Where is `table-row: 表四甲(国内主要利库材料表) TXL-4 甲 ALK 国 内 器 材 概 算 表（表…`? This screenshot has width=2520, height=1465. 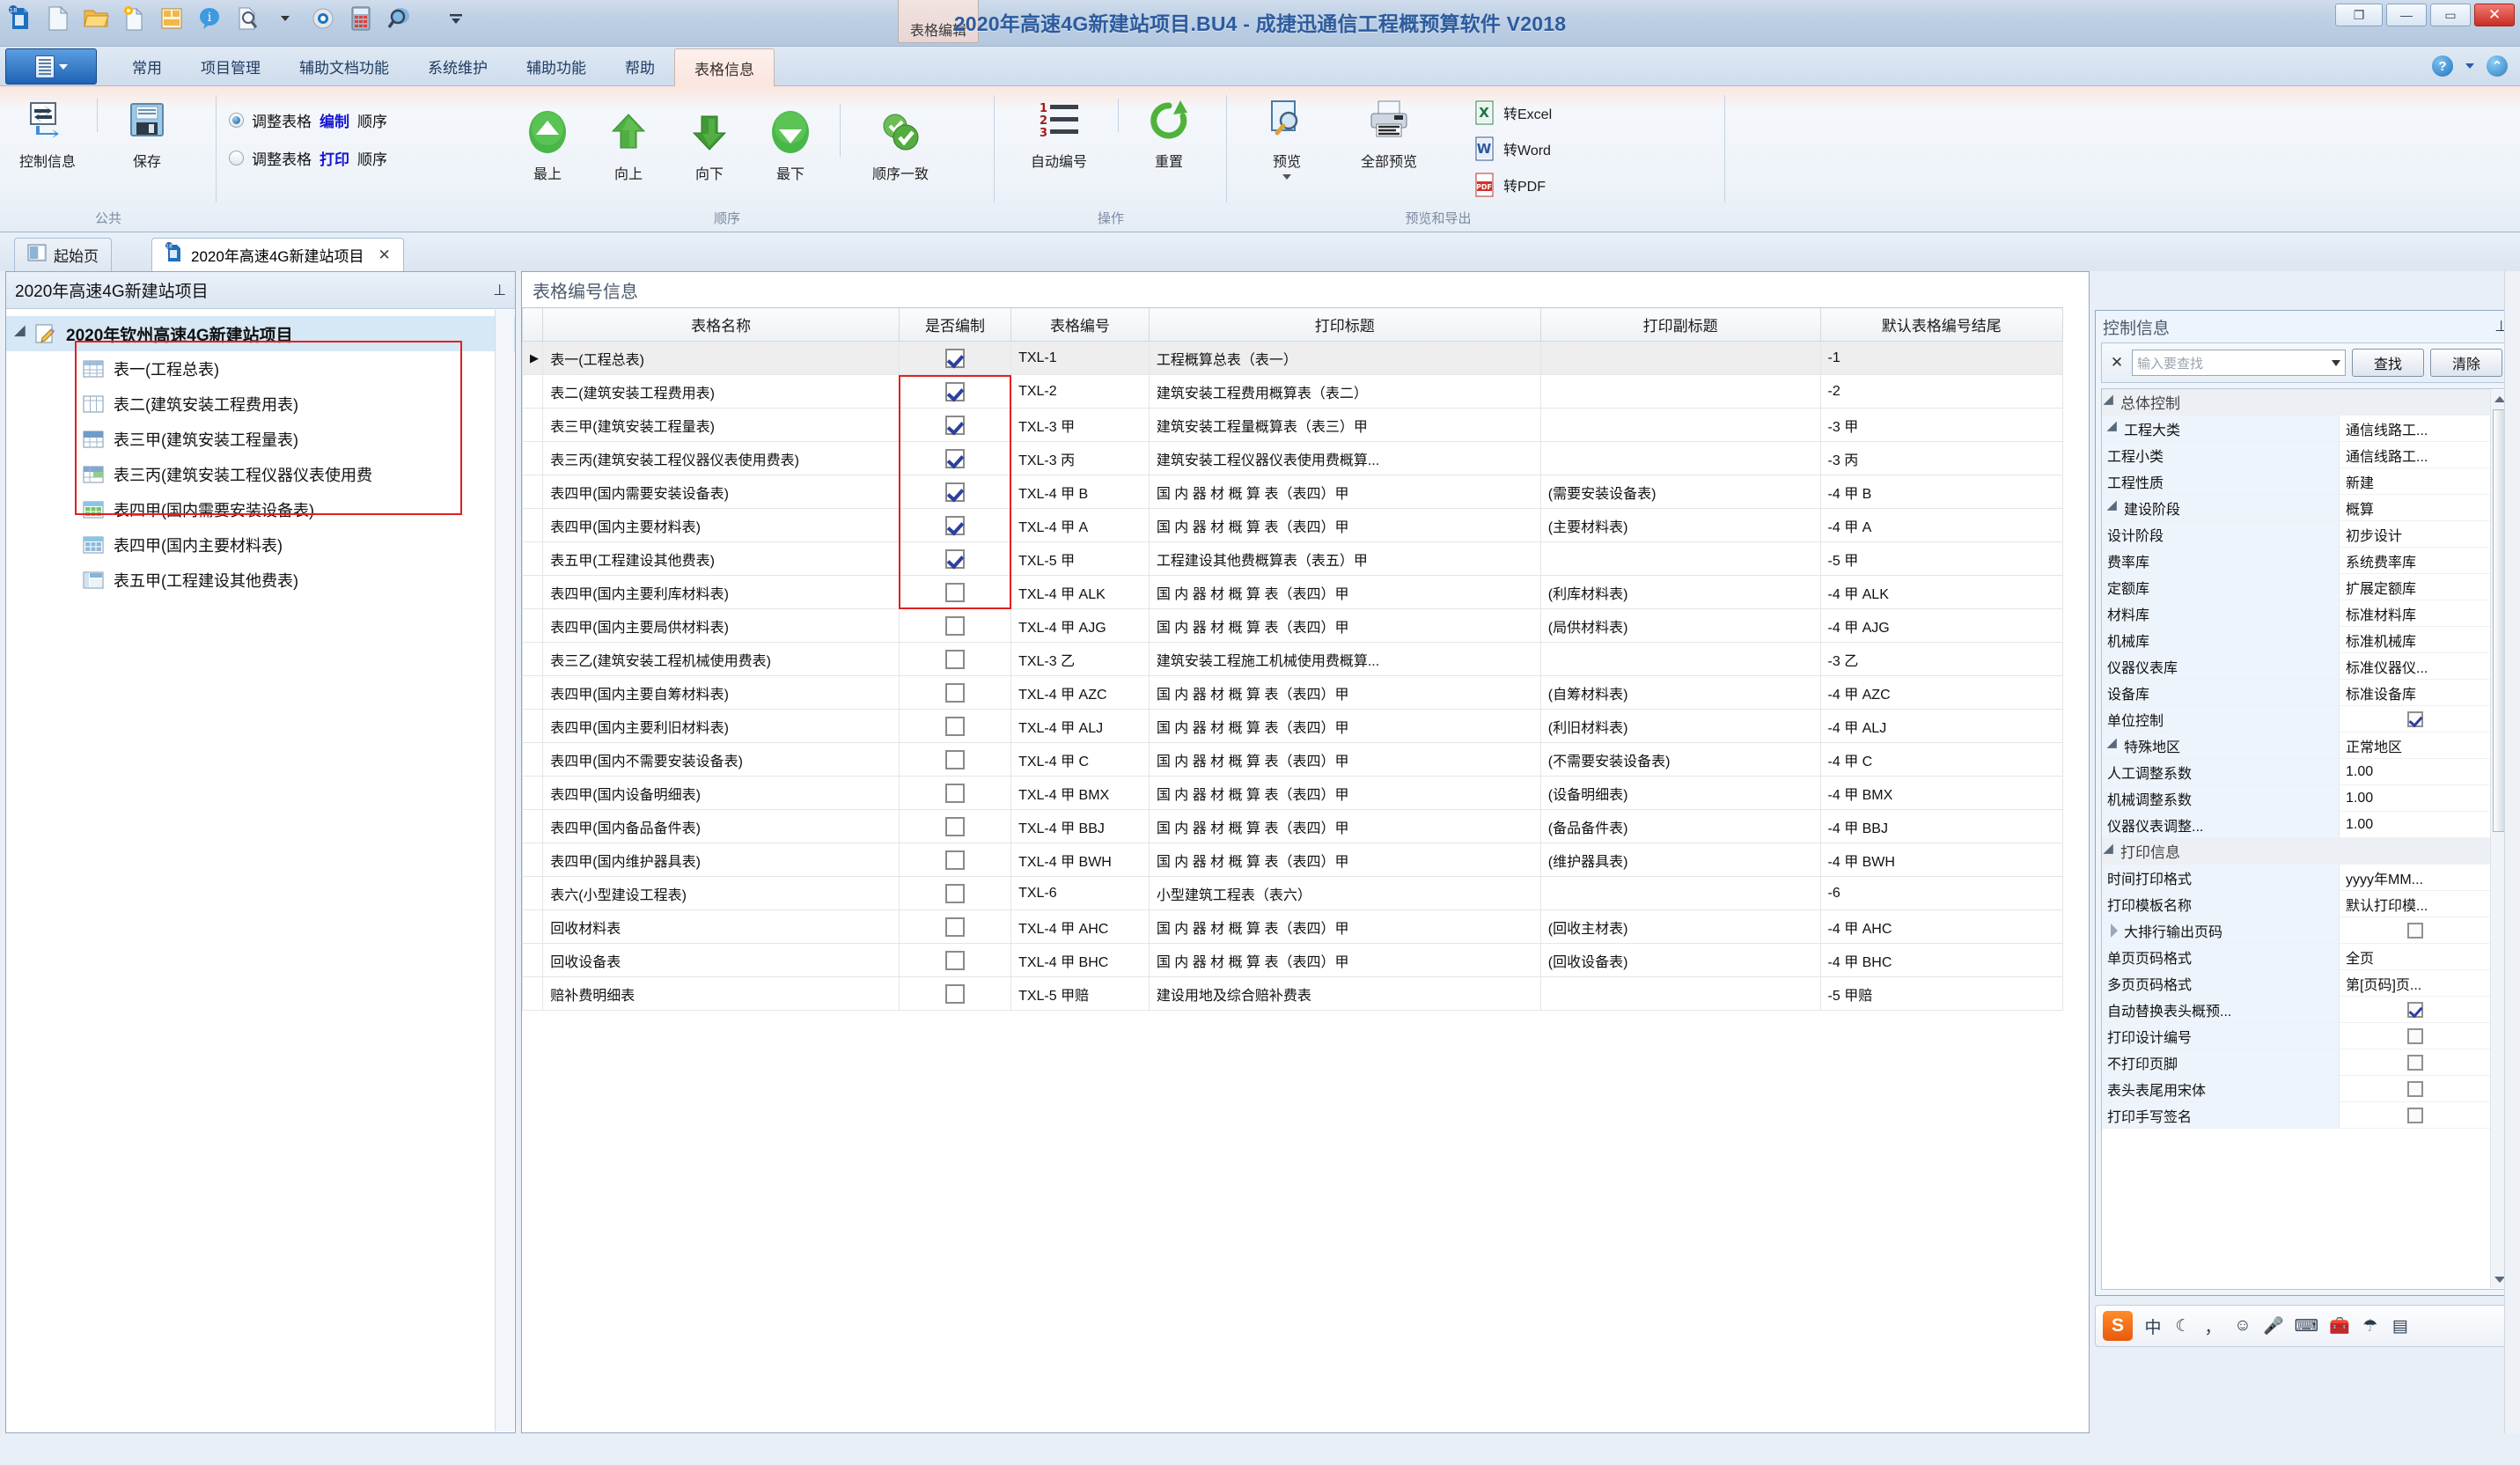
table-row: 表四甲(国内主要利库材料表) TXL-4 甲 ALK 国 内 器 材 概 算 表（表… is located at coordinates (1292, 592).